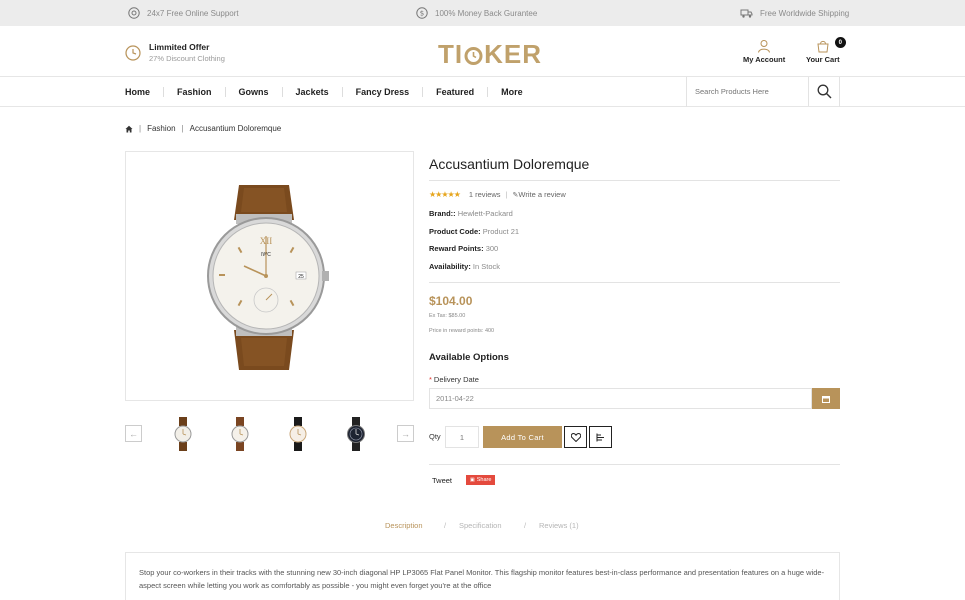 The width and height of the screenshot is (965, 600). I want to click on cart-button: 0 Your Cart, so click(826, 50).